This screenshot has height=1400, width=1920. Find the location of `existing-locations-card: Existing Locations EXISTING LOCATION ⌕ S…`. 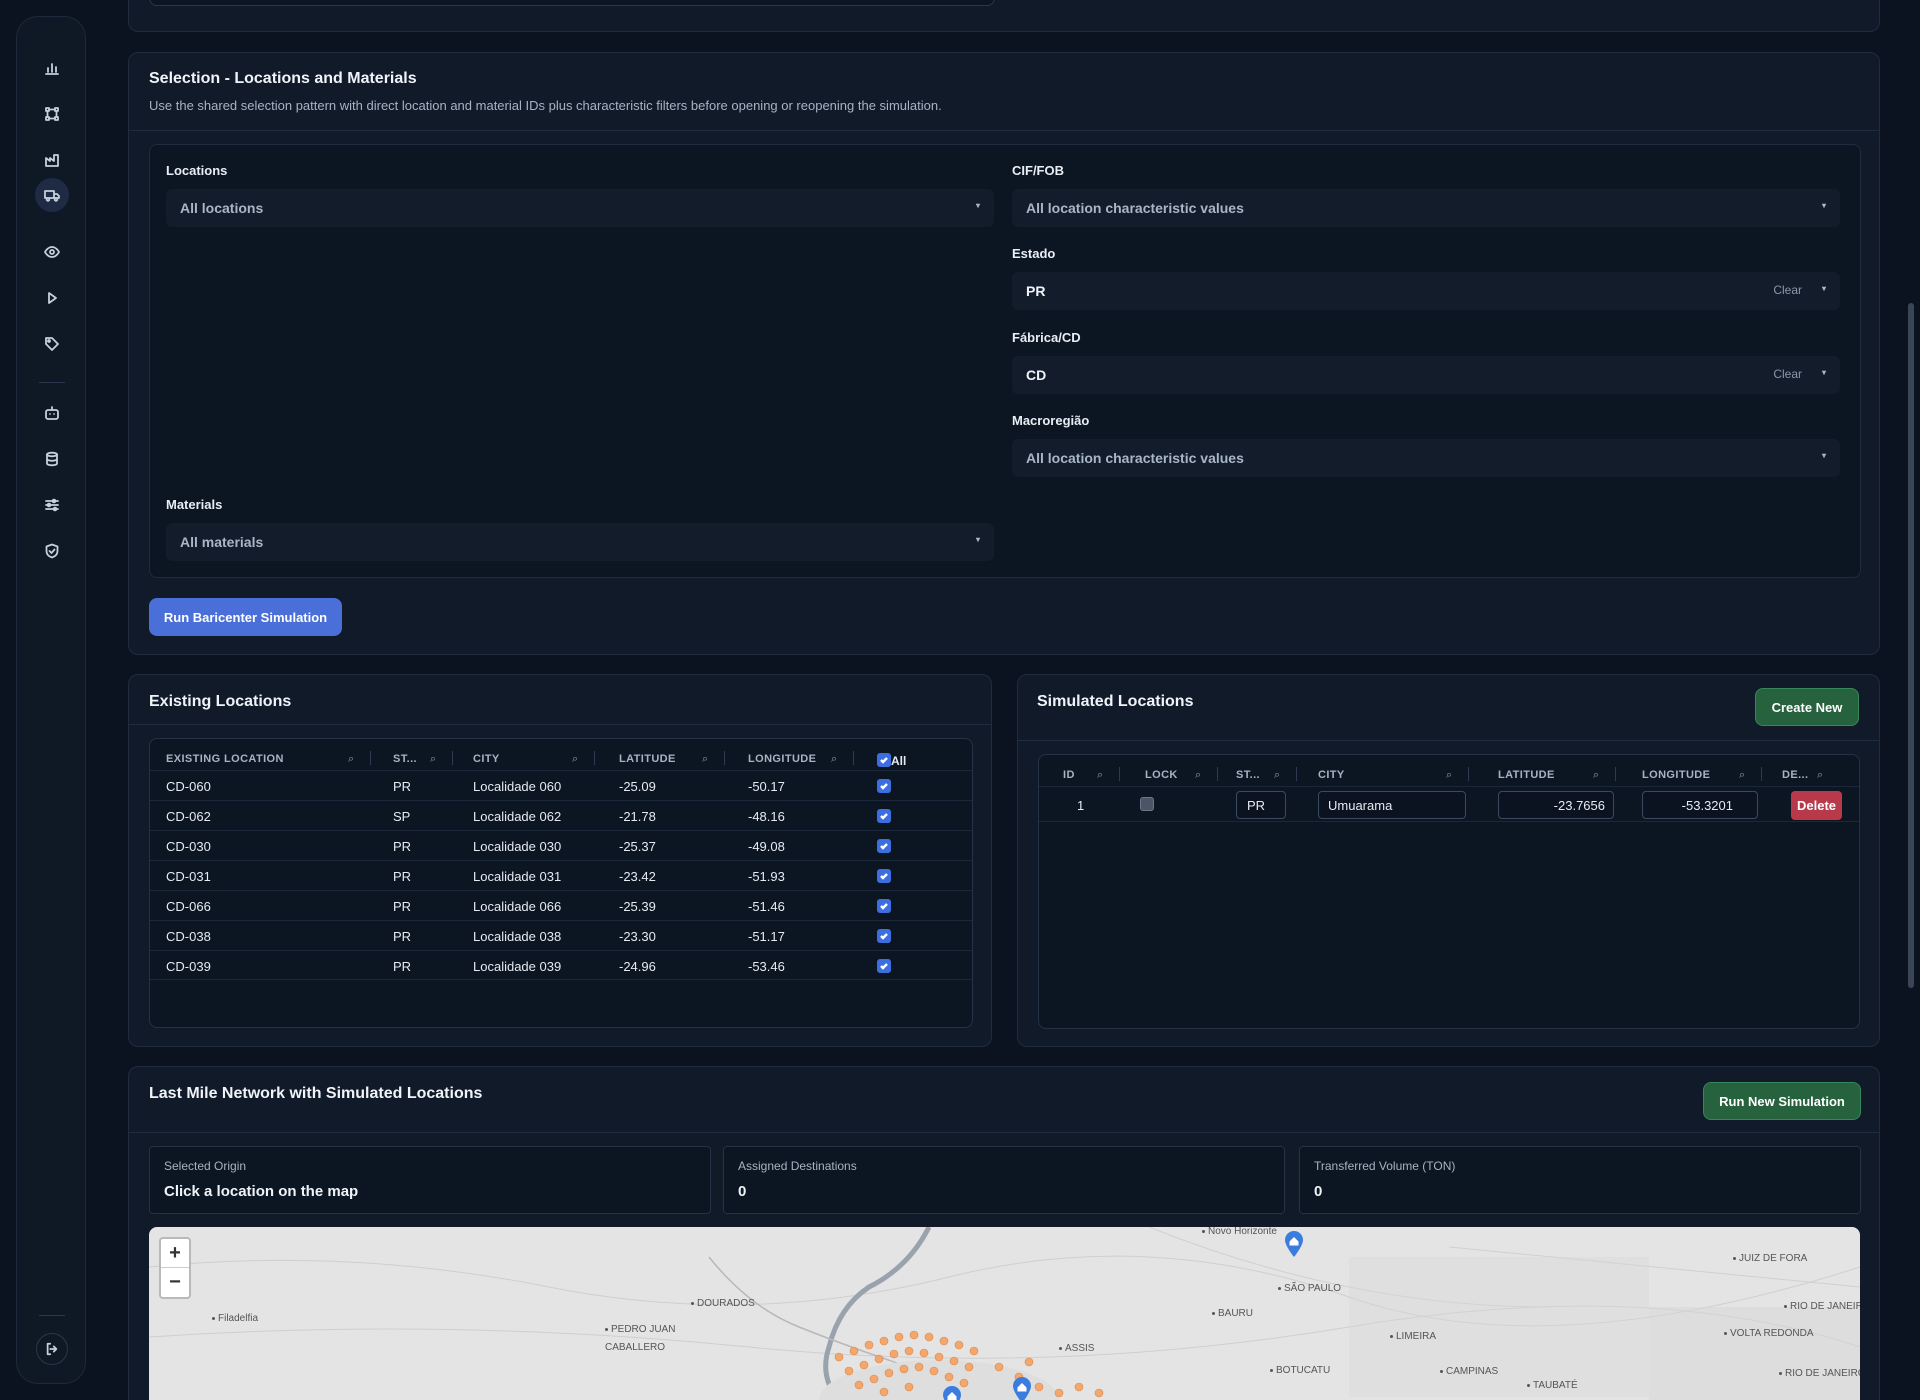

existing-locations-card: Existing Locations EXISTING LOCATION ⌕ S… is located at coordinates (560, 860).